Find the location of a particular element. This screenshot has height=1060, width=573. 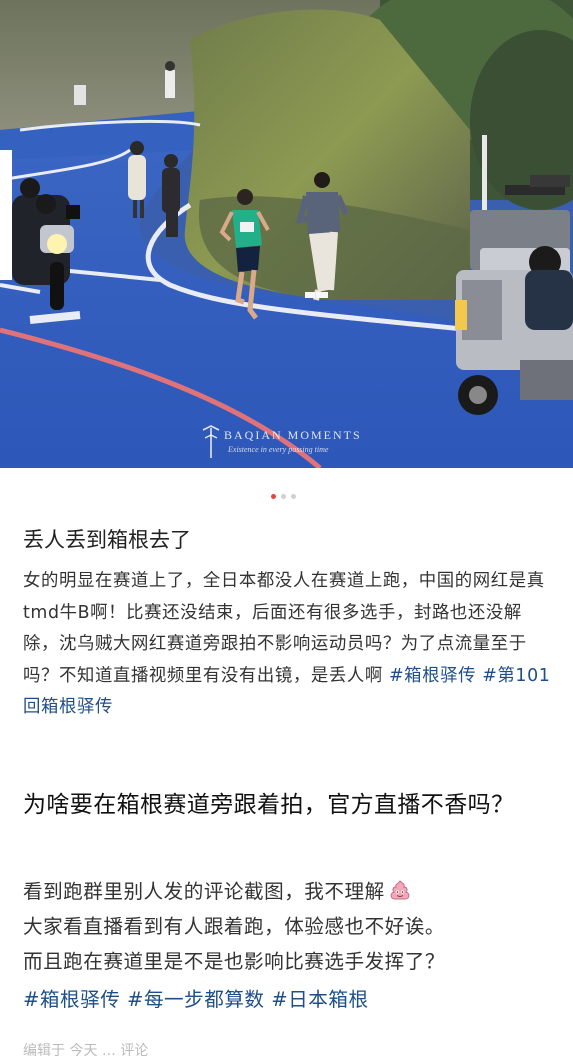

hashtag-row: #箱根驿传 #每一步都算数 #日本箱根 is located at coordinates (288, 1000).